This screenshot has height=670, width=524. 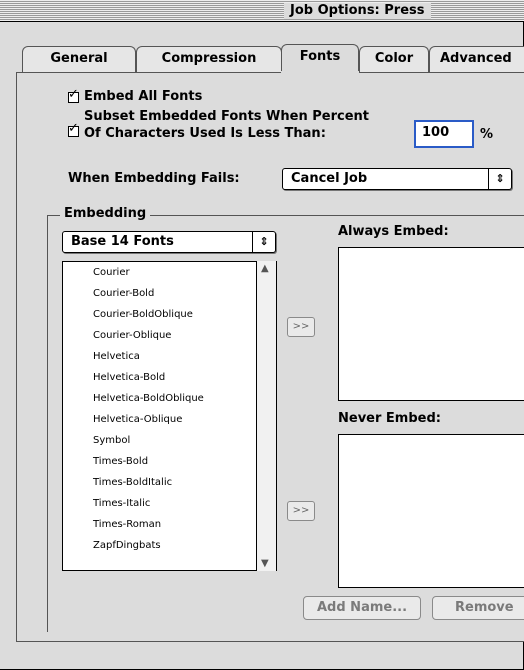 What do you see at coordinates (357, 11) in the screenshot?
I see `window-title: Job Options: Press` at bounding box center [357, 11].